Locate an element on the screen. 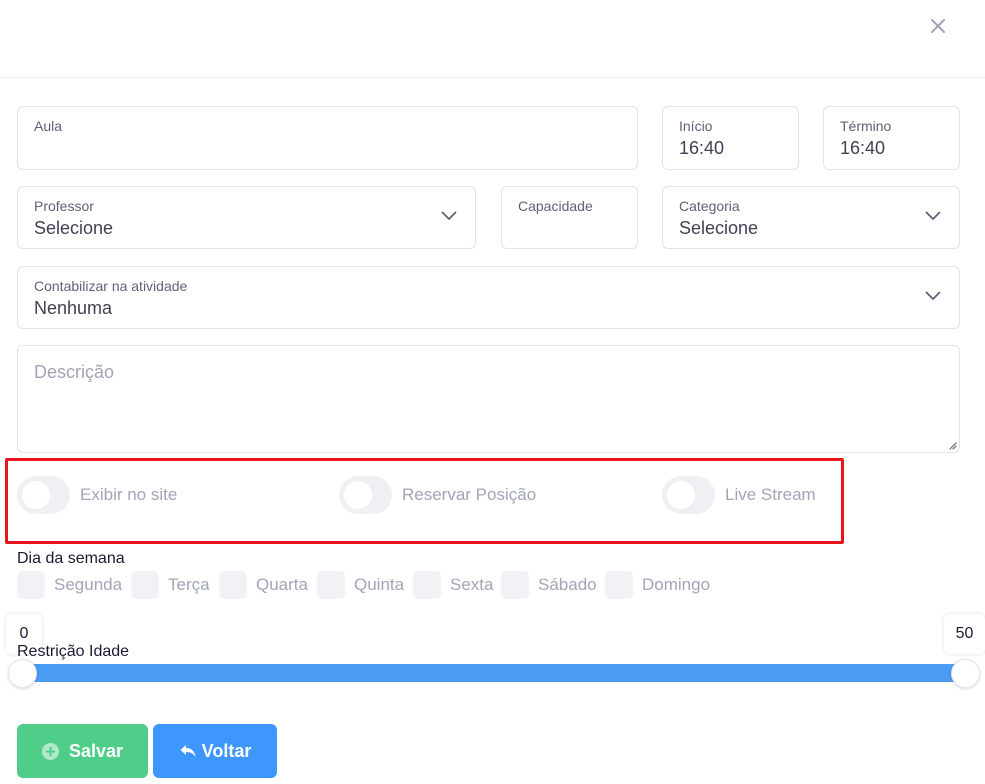  day-checkbox-quarta: Quarta is located at coordinates (263, 585).